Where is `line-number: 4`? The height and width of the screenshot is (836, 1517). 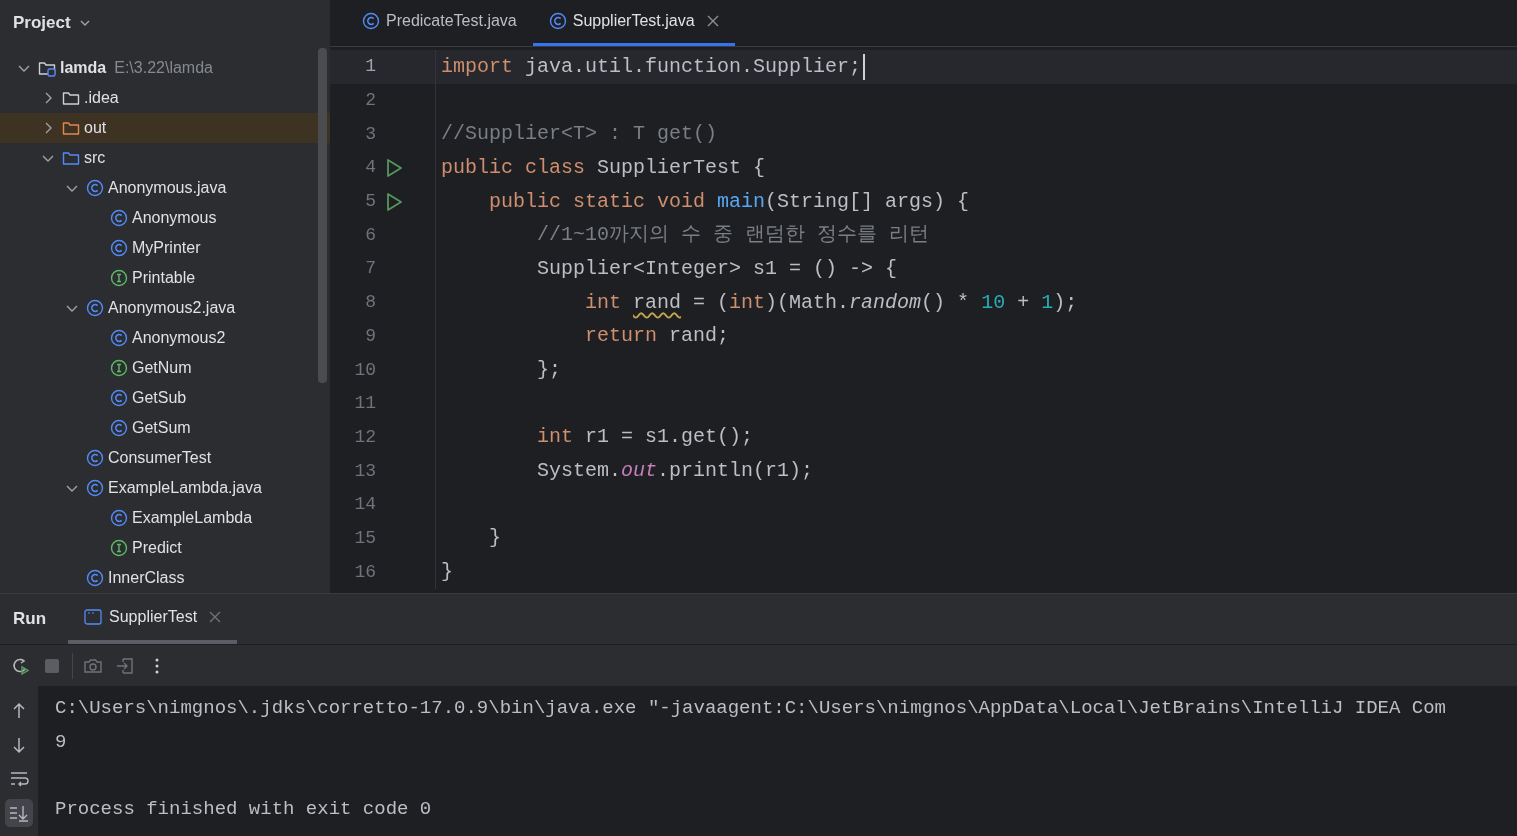
line-number: 4 is located at coordinates (370, 168).